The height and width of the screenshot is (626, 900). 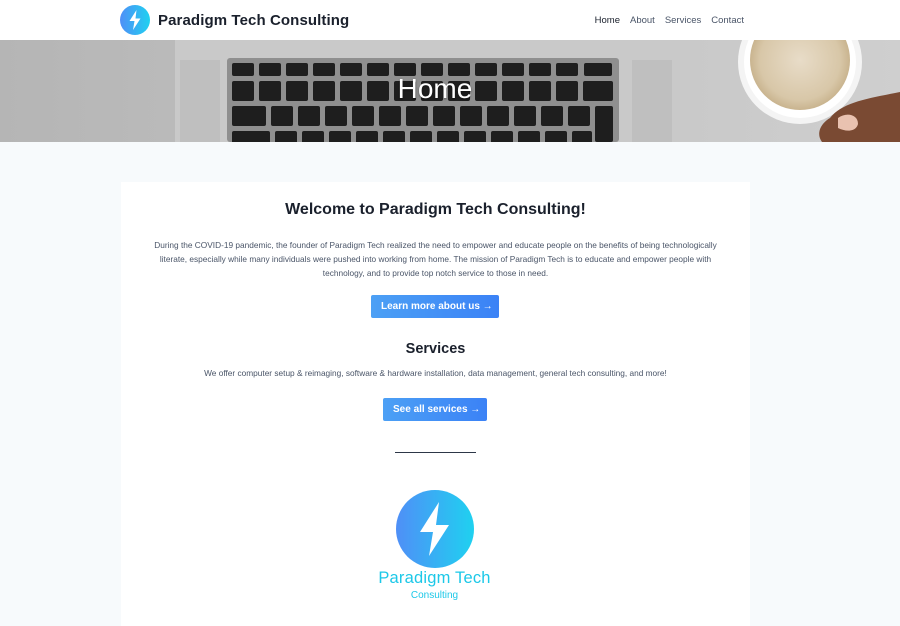 I want to click on lightning-bolt-logo-icon, so click(x=435, y=529).